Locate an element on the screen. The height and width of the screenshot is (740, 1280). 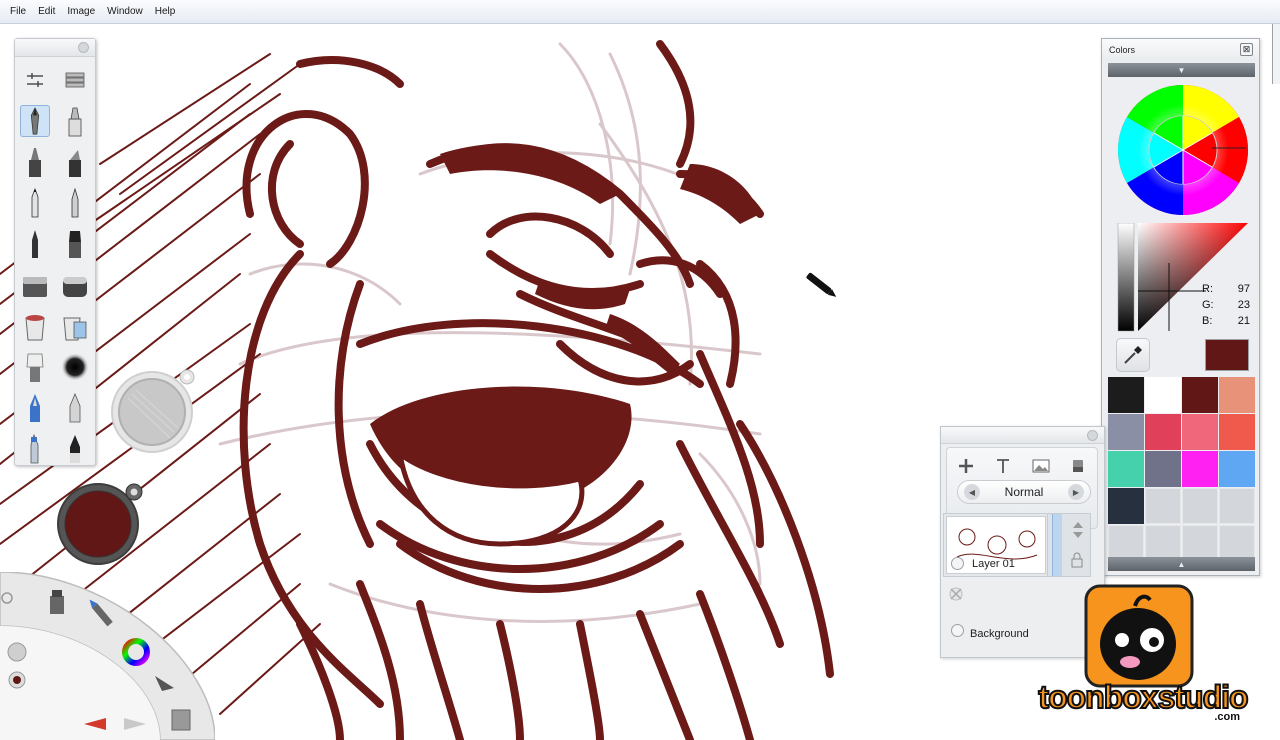
blend-mode-label: Normal is located at coordinates (1024, 492).